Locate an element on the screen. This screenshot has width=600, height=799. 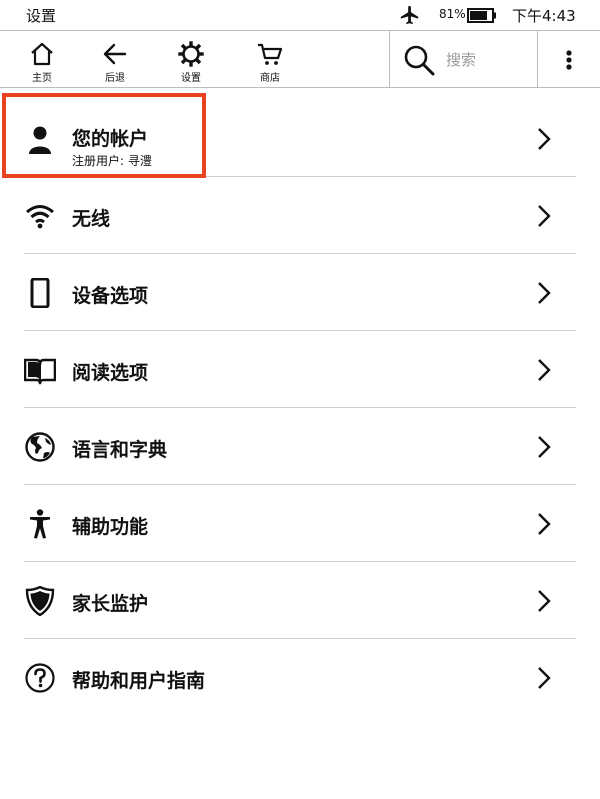
home-icon is located at coordinates (42, 54).